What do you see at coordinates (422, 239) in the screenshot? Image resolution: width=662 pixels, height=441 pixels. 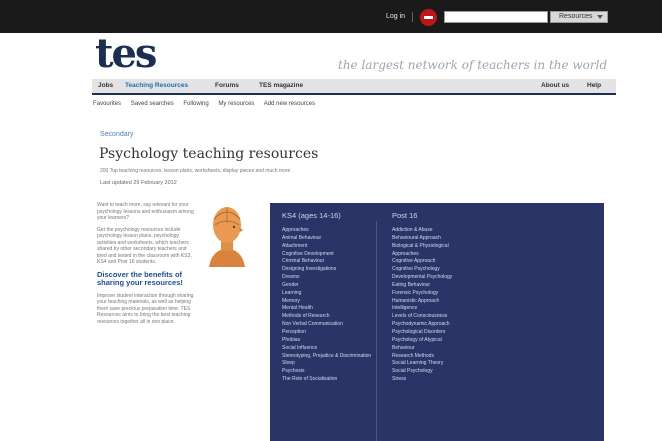 I see `topic-link: Behavioural Approach` at bounding box center [422, 239].